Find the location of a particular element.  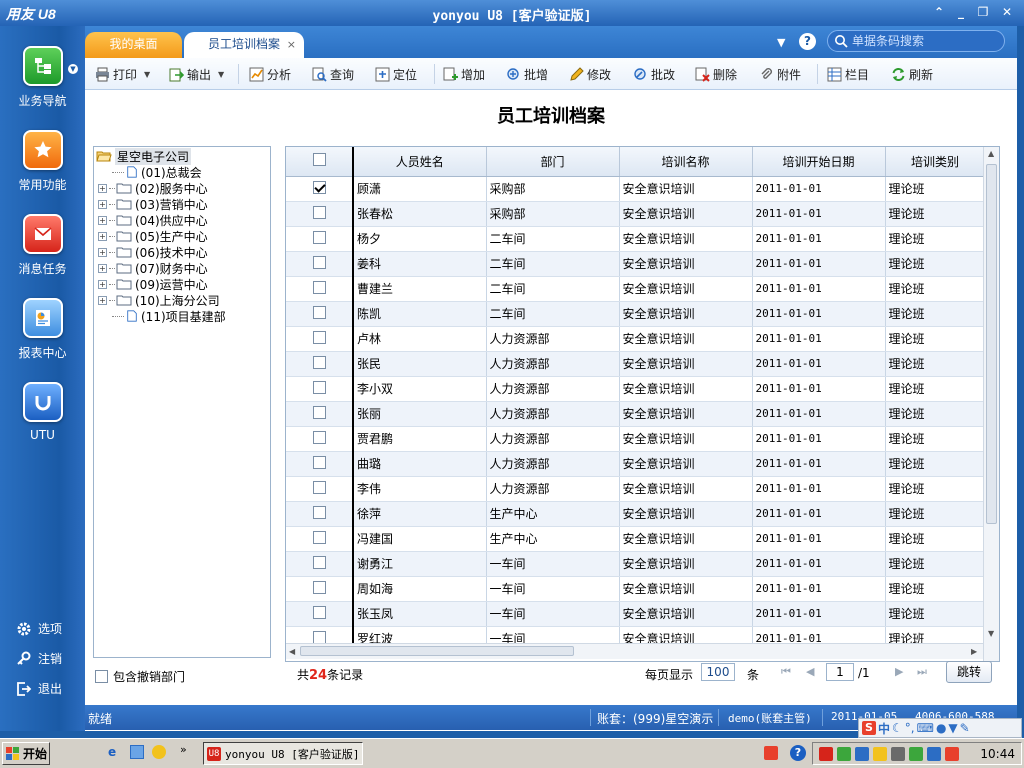

app-quick-icon is located at coordinates (159, 752).